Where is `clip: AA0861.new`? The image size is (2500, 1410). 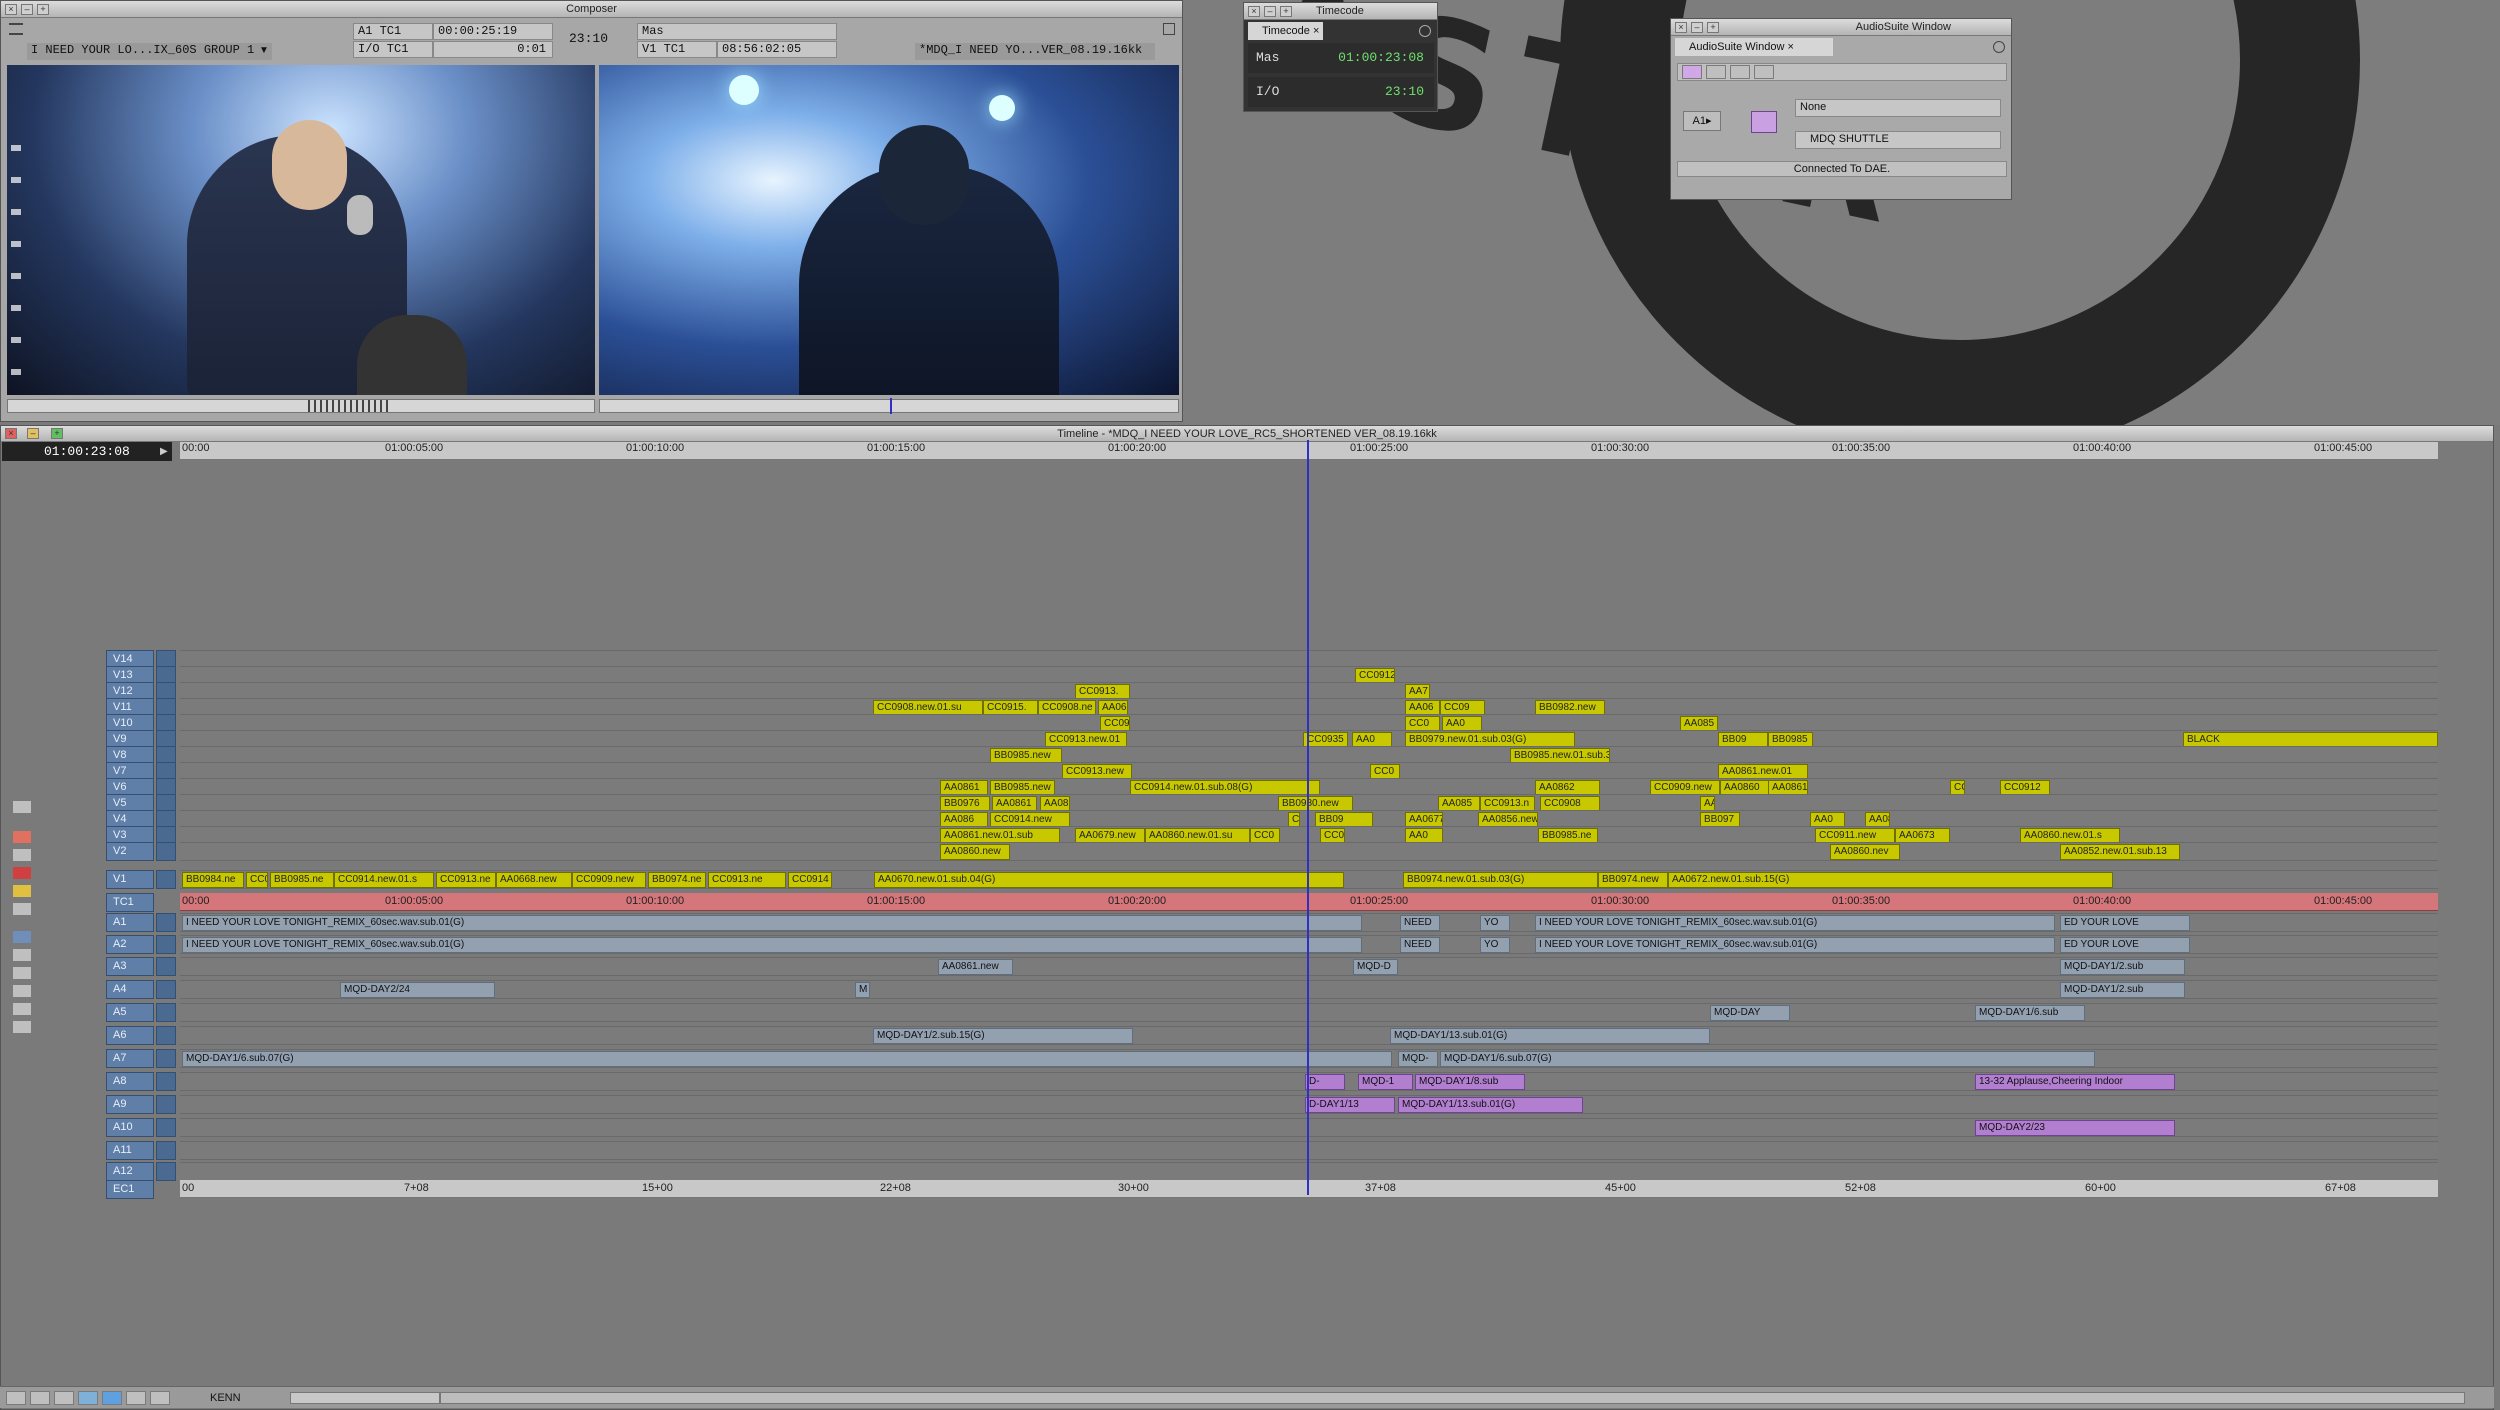
clip: AA0861.new is located at coordinates (975, 967).